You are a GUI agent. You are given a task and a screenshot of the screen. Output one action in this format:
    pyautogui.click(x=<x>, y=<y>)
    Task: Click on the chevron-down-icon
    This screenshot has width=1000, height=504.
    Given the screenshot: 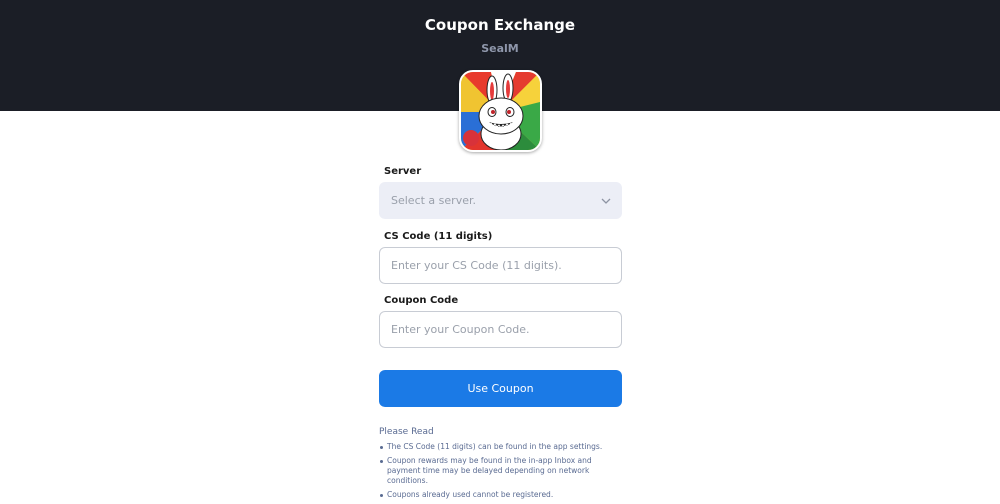 What is the action you would take?
    pyautogui.click(x=606, y=201)
    